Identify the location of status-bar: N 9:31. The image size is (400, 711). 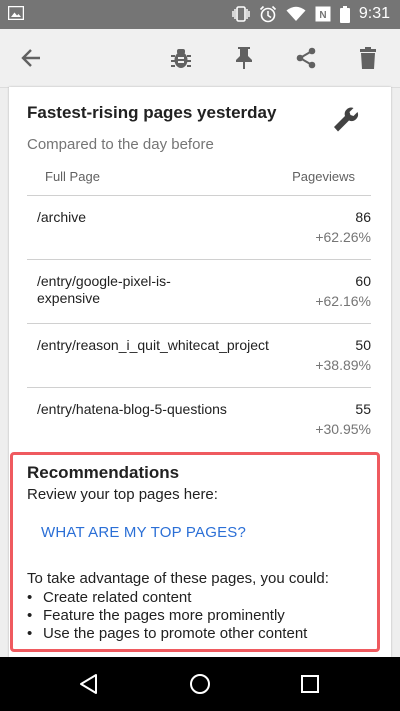
(200, 14).